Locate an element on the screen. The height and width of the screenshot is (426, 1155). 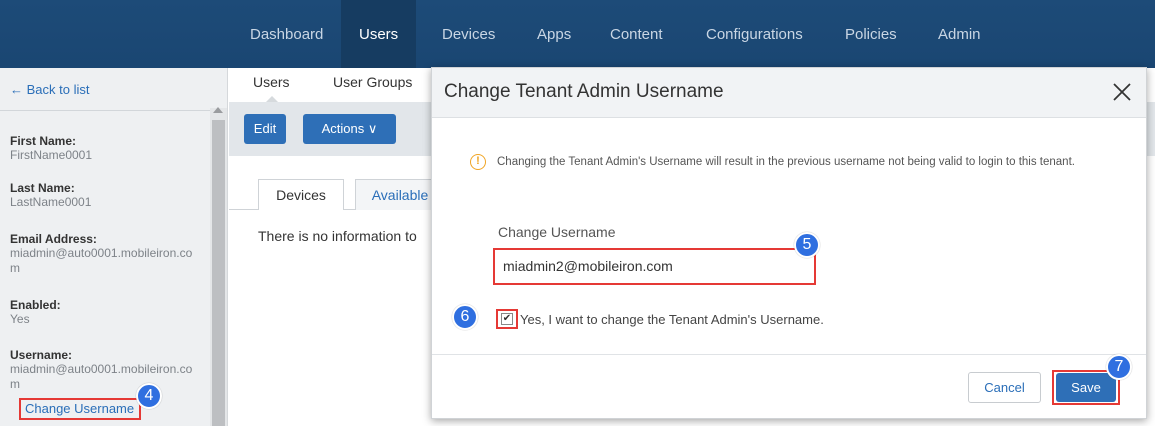
enabled-field: Enabled: Yes is located at coordinates (107, 312).